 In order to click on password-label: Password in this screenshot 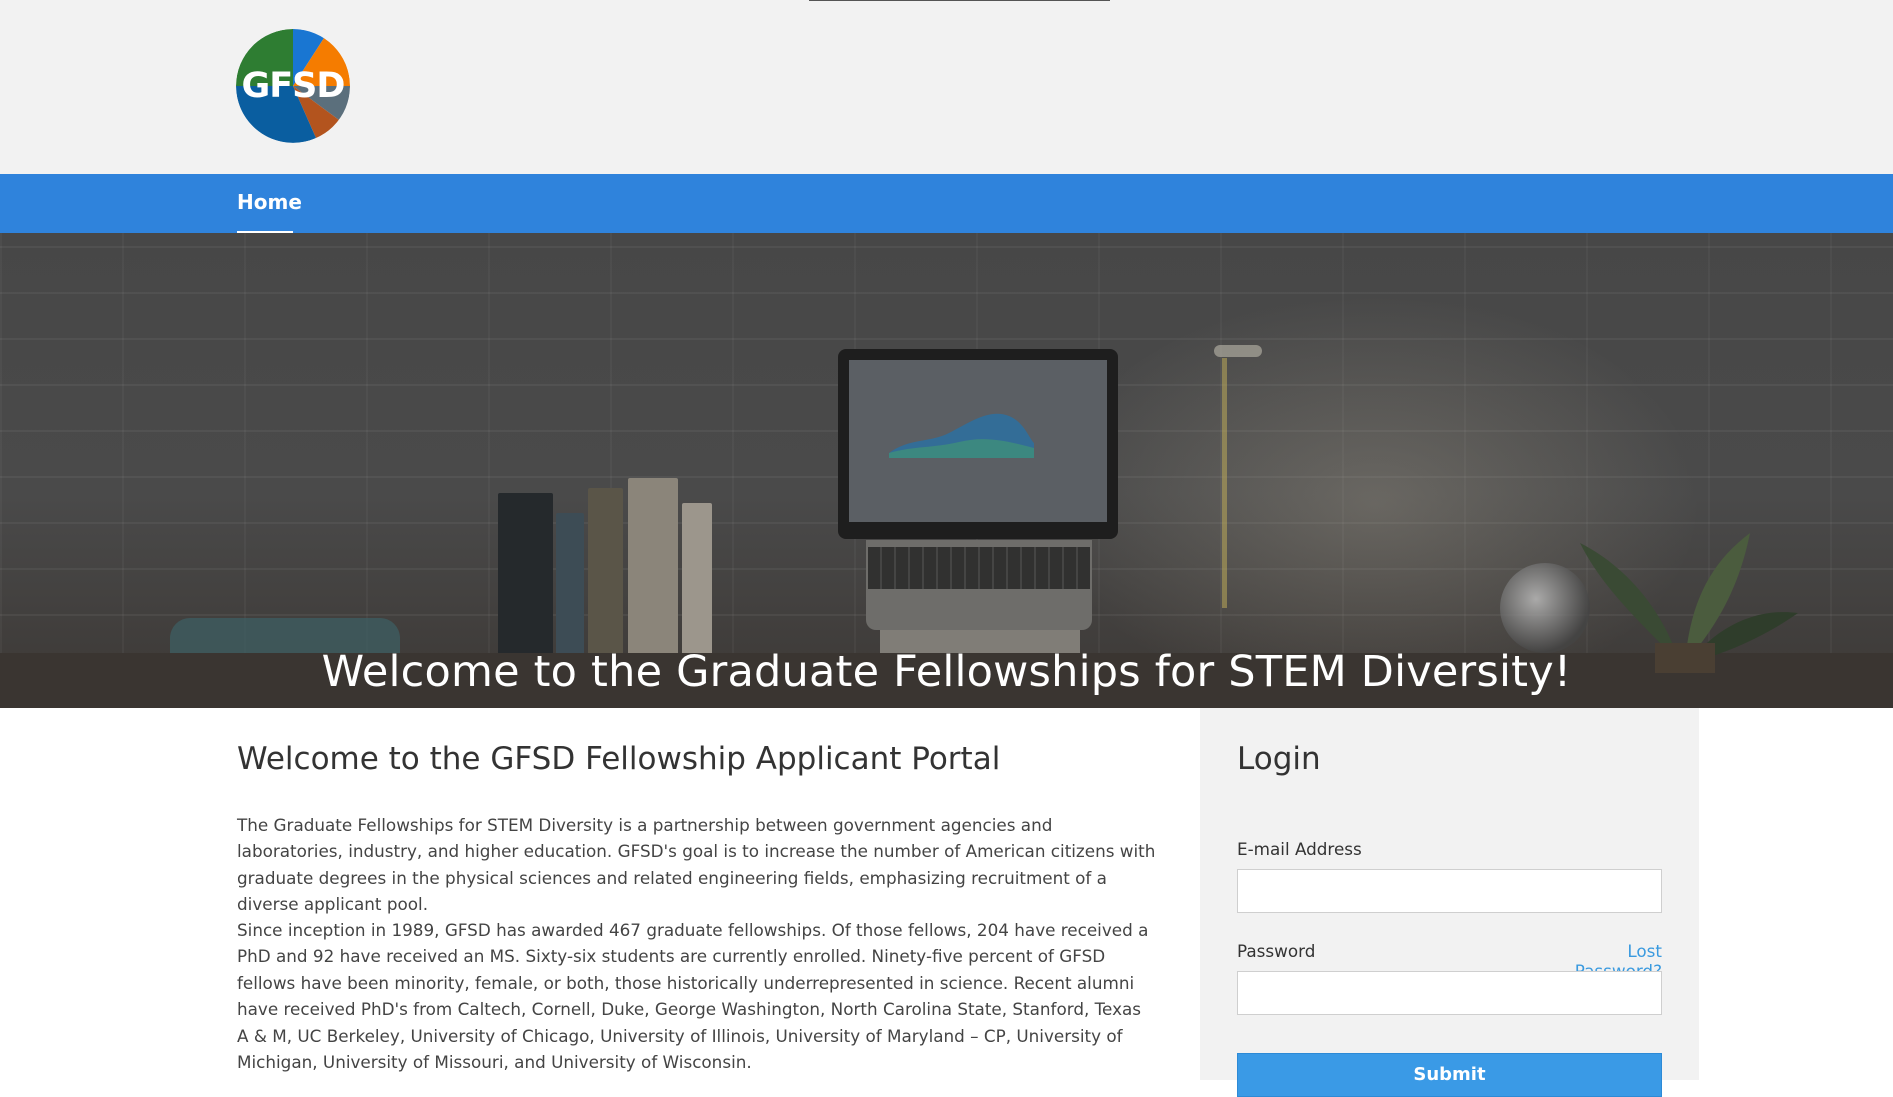, I will do `click(1276, 951)`.